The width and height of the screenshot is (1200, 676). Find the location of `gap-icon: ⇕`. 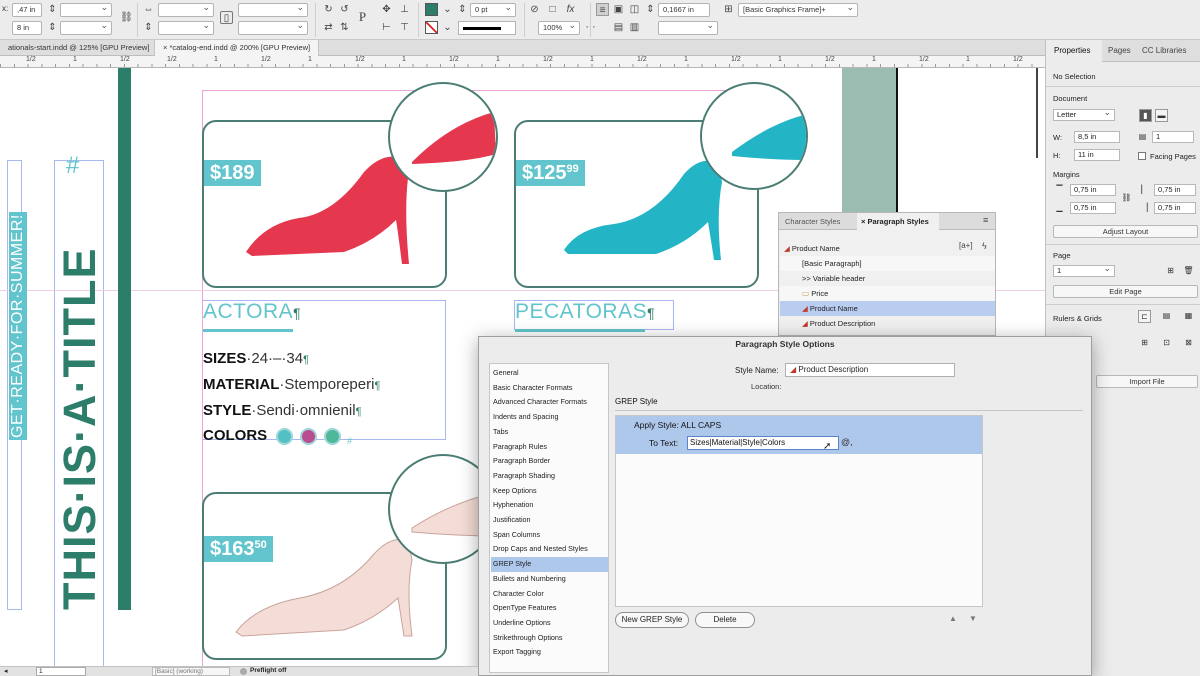

gap-icon: ⇕ is located at coordinates (650, 9).